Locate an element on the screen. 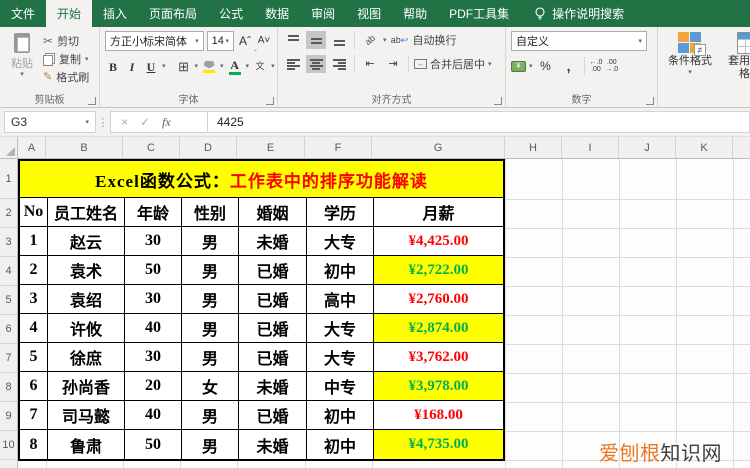 The image size is (750, 468). row-header-9: 9 is located at coordinates (8, 416).